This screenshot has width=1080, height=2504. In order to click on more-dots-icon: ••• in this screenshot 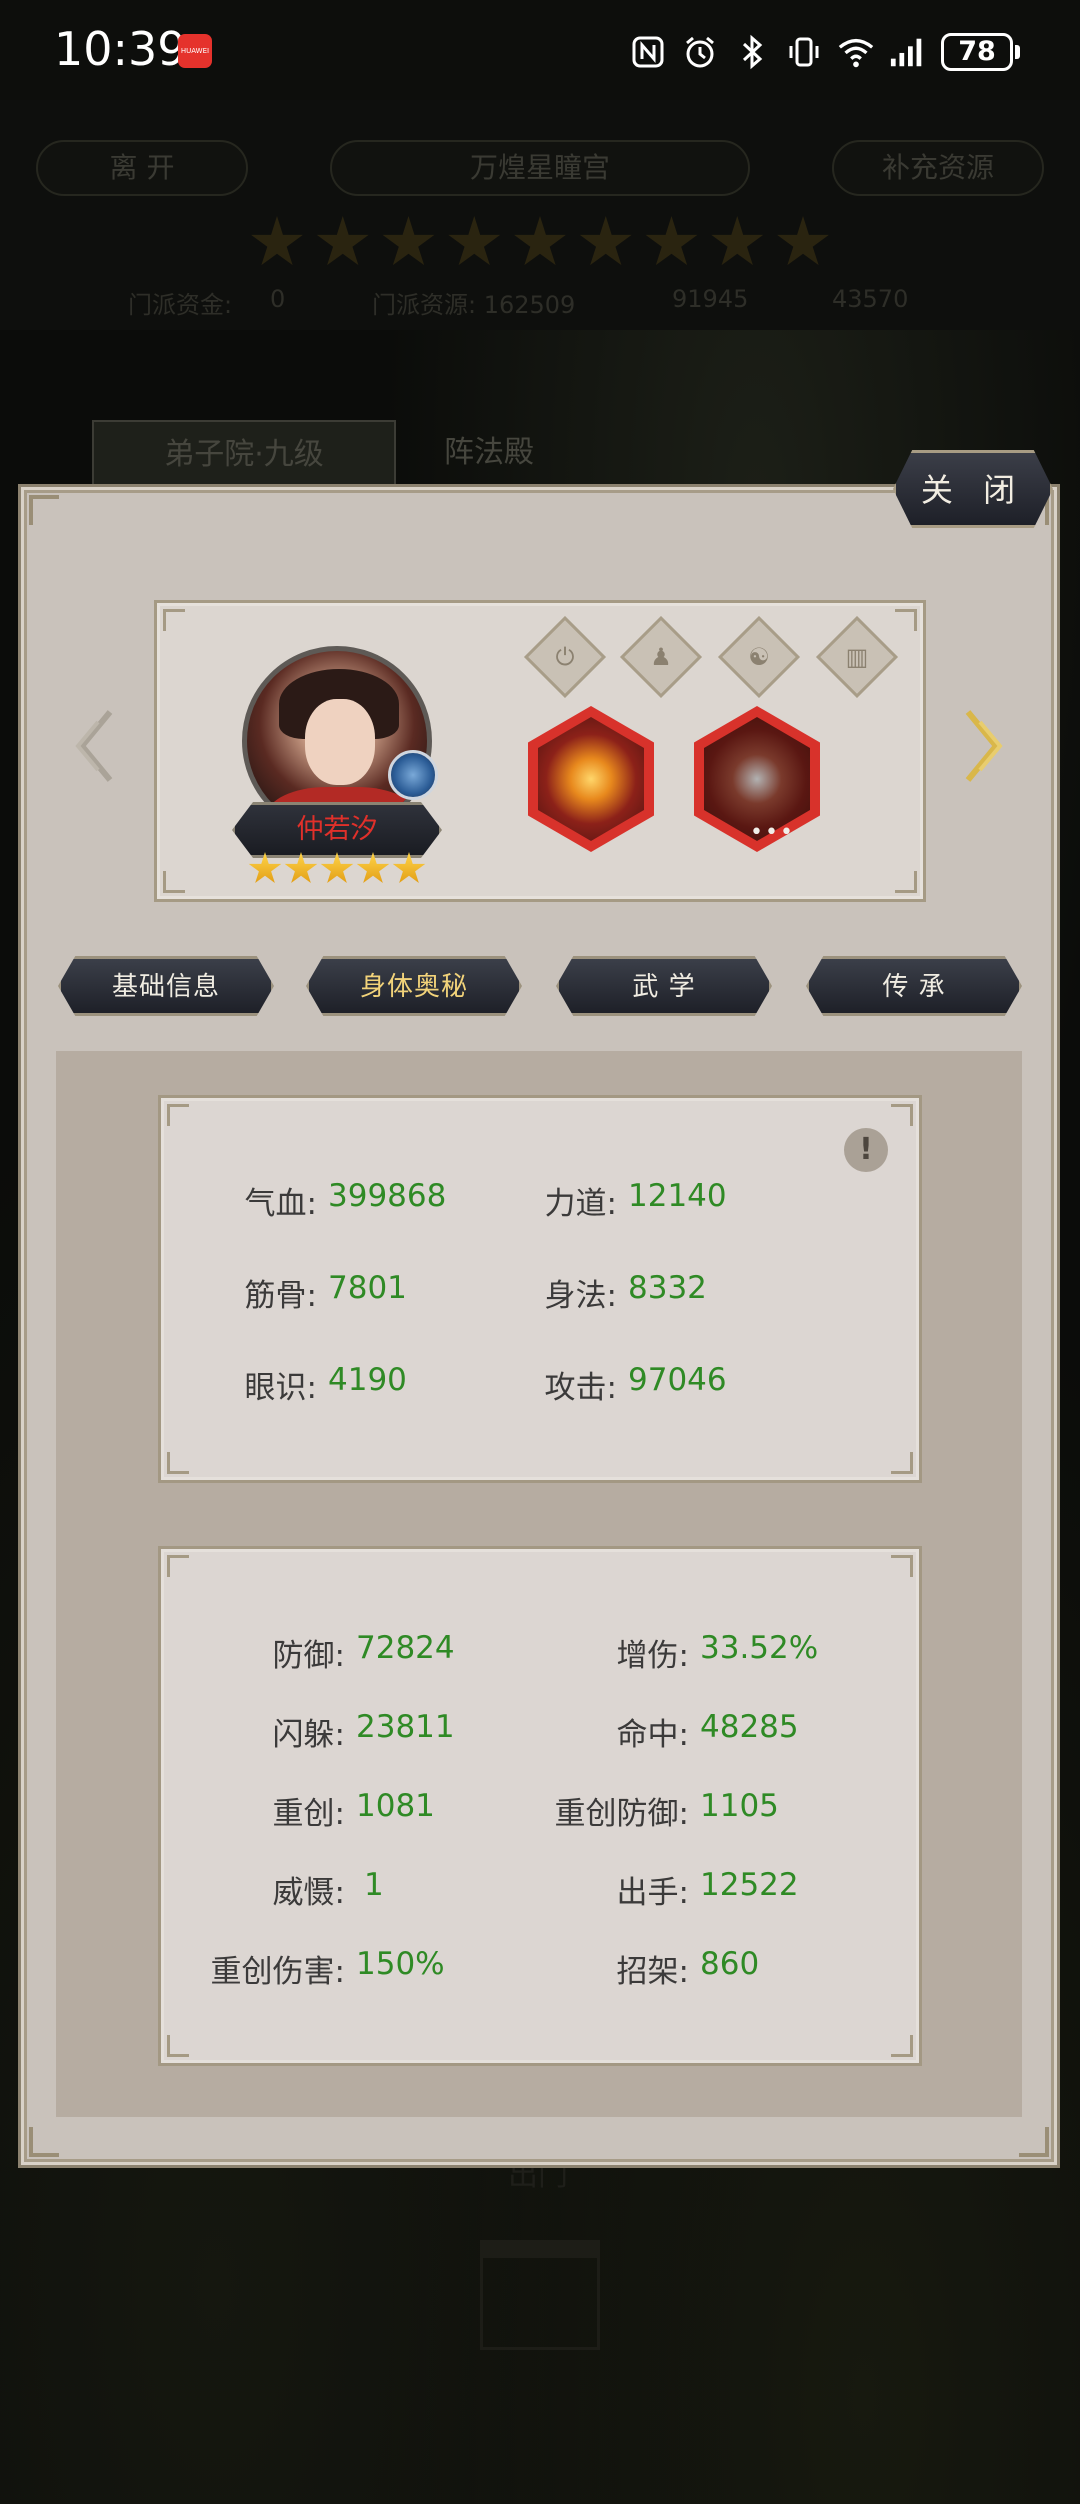, I will do `click(772, 832)`.